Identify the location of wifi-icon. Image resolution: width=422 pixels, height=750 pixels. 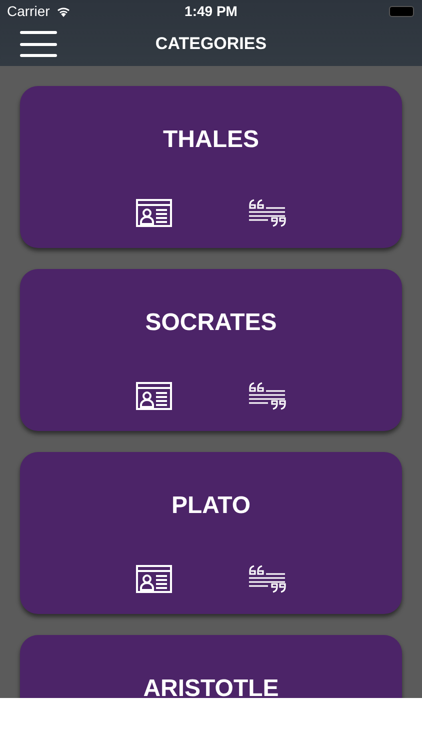
(63, 11).